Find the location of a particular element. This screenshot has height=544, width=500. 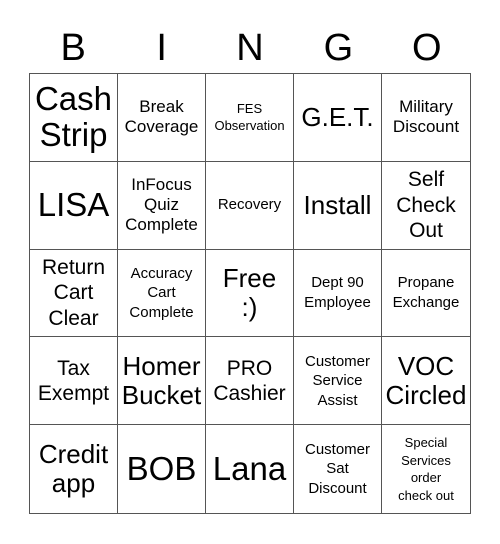

bingo-cell-r4-c5: VOC Circled is located at coordinates (426, 381).